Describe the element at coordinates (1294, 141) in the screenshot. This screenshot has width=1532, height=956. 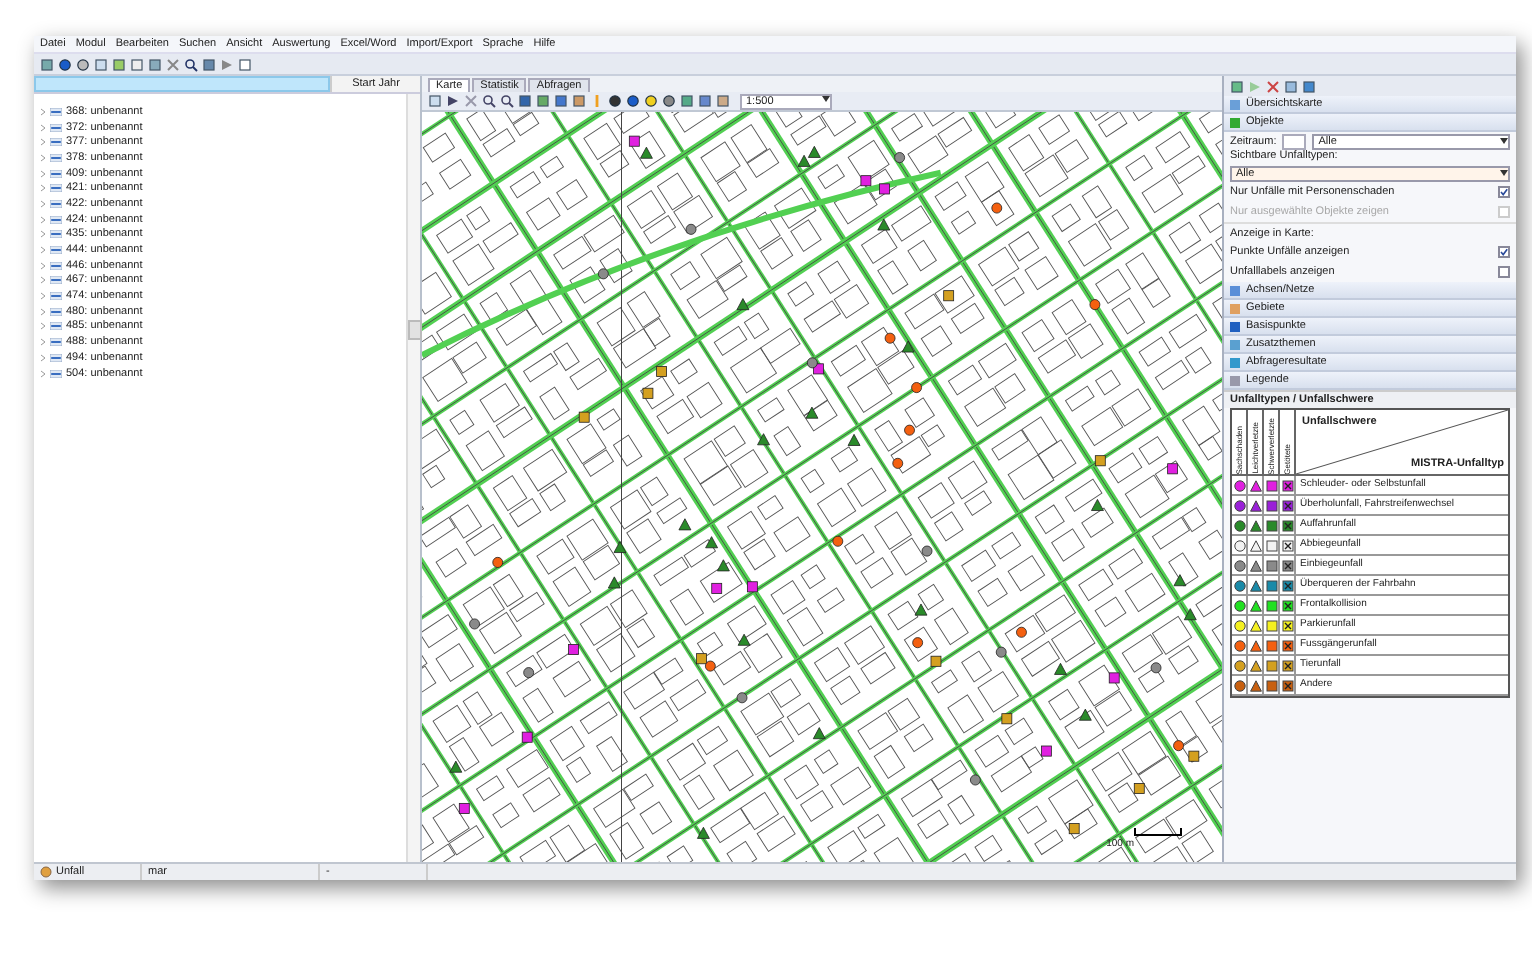
I see `input-field` at that location.